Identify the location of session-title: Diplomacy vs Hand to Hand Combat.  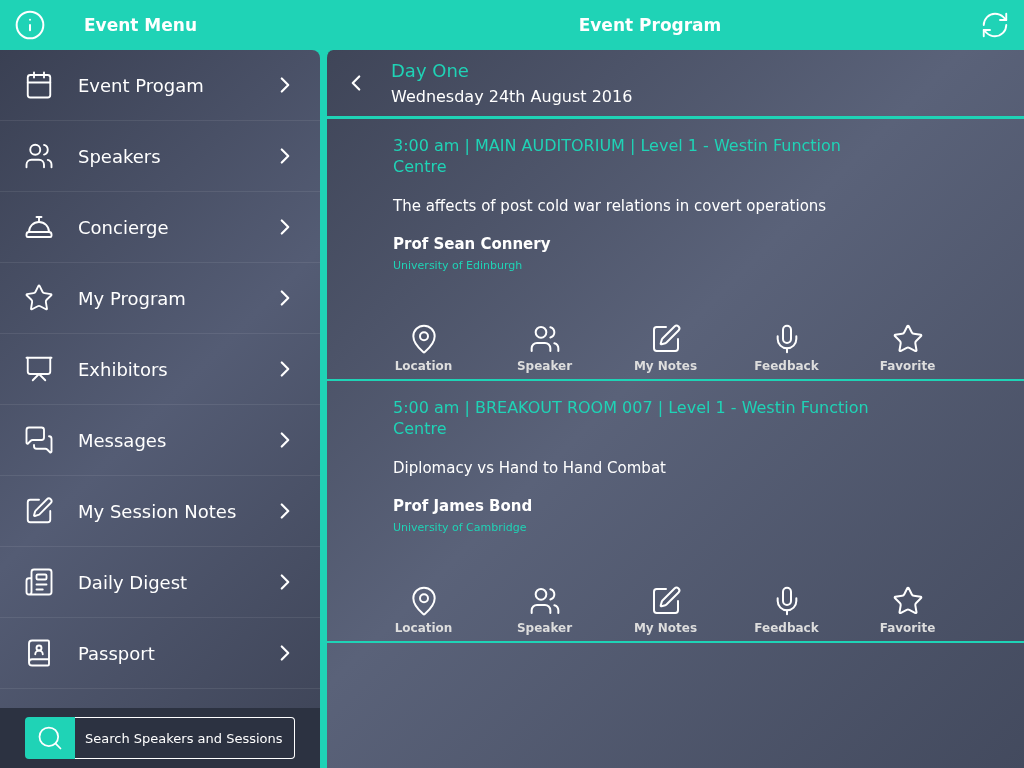
(530, 468).